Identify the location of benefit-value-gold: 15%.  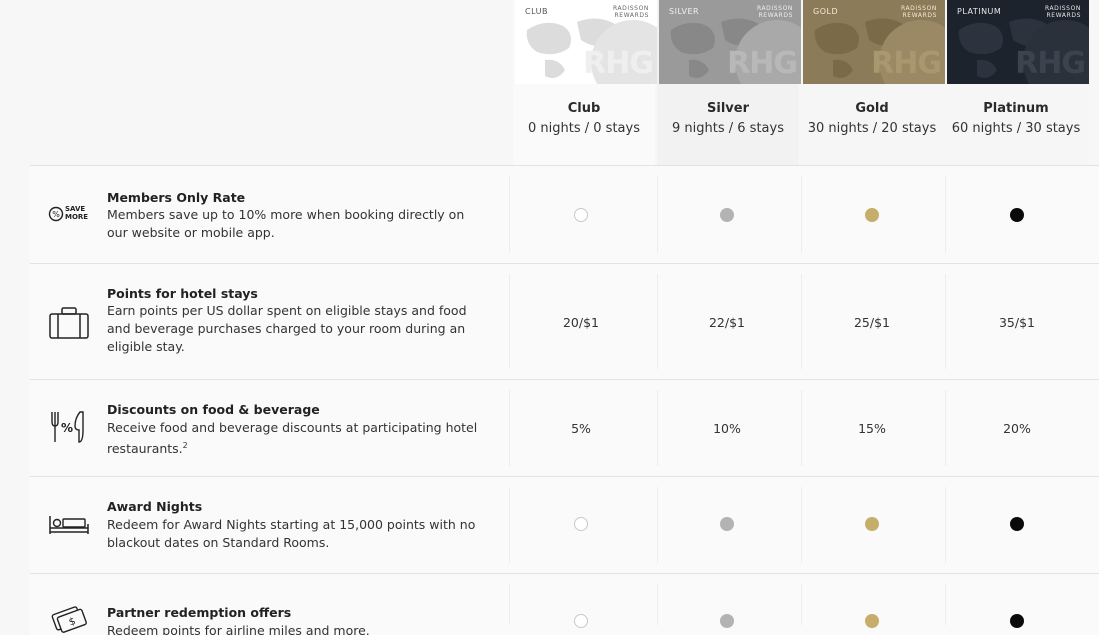
(872, 428).